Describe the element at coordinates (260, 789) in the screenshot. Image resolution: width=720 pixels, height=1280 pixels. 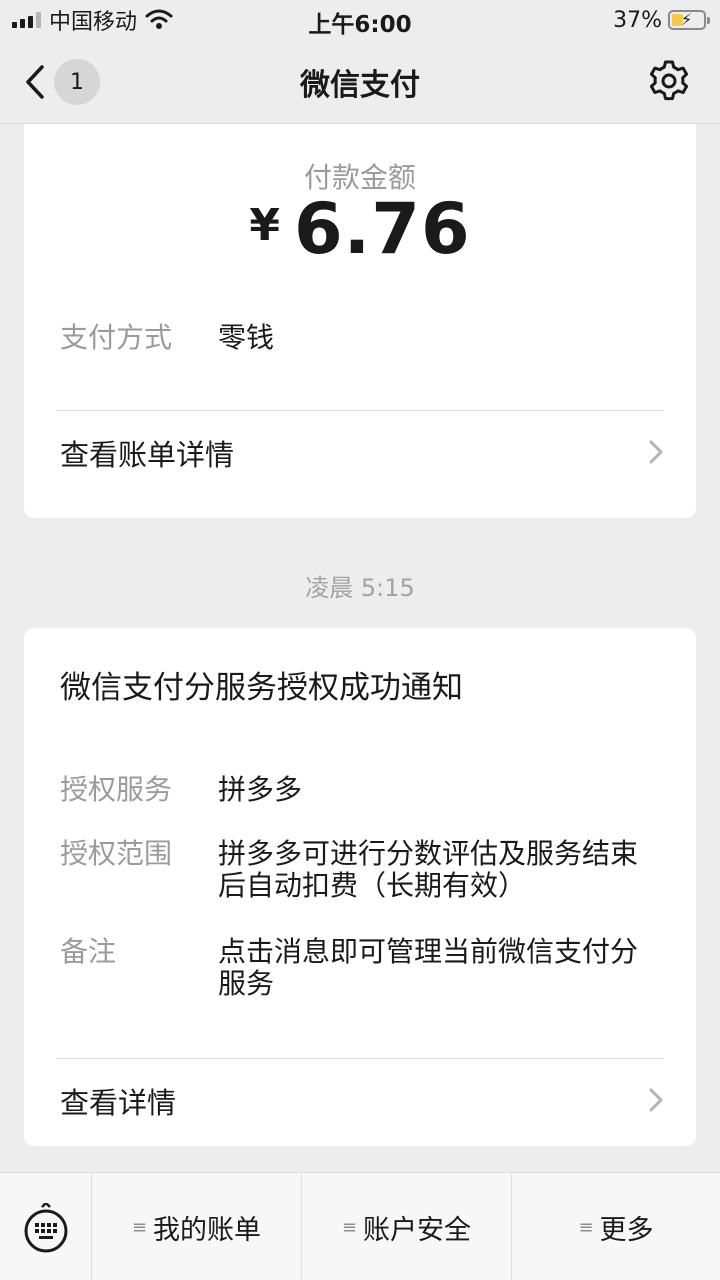
I see `row-value: 拼多多` at that location.